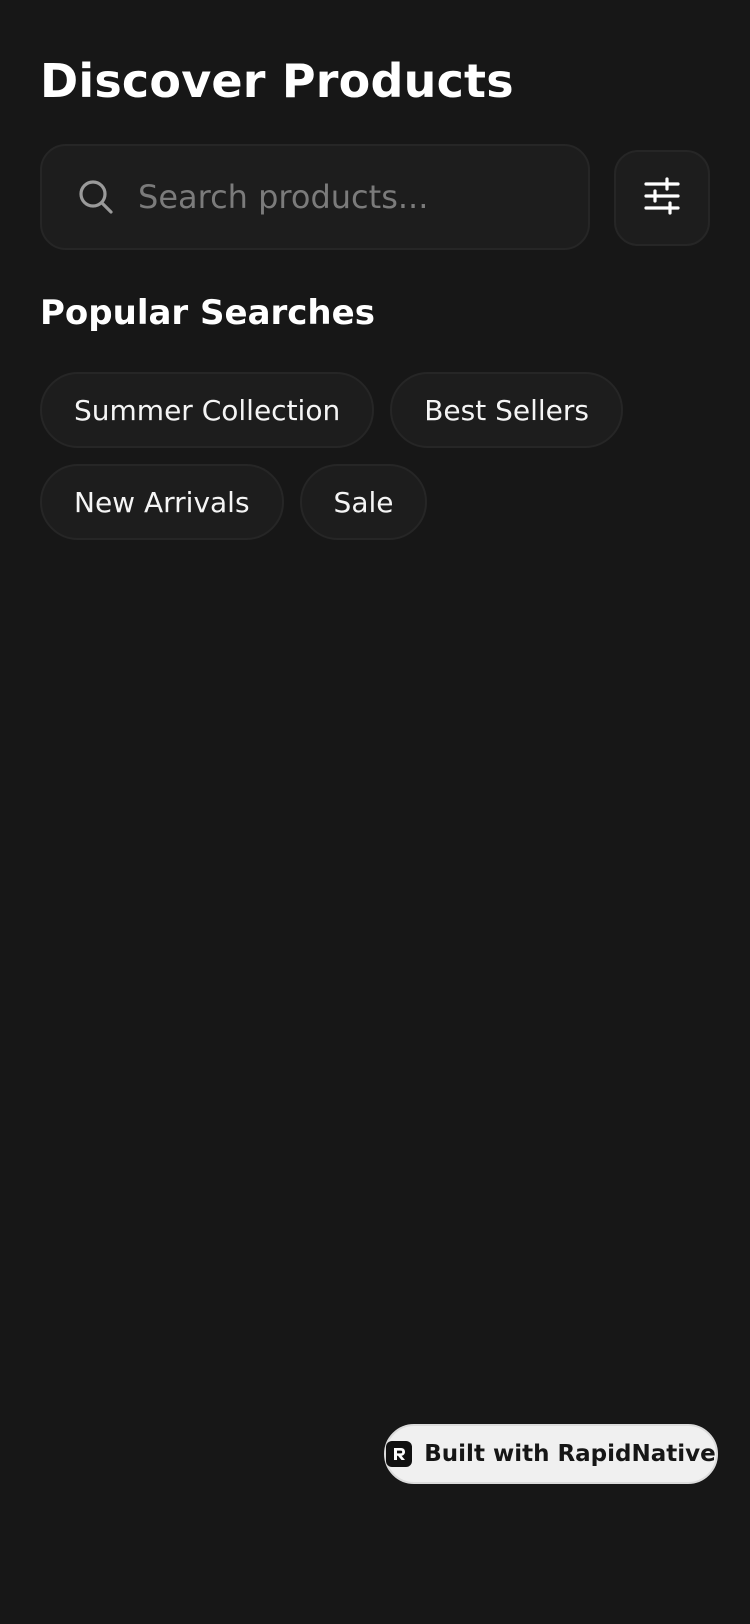  What do you see at coordinates (353, 197) in the screenshot?
I see `search-input` at bounding box center [353, 197].